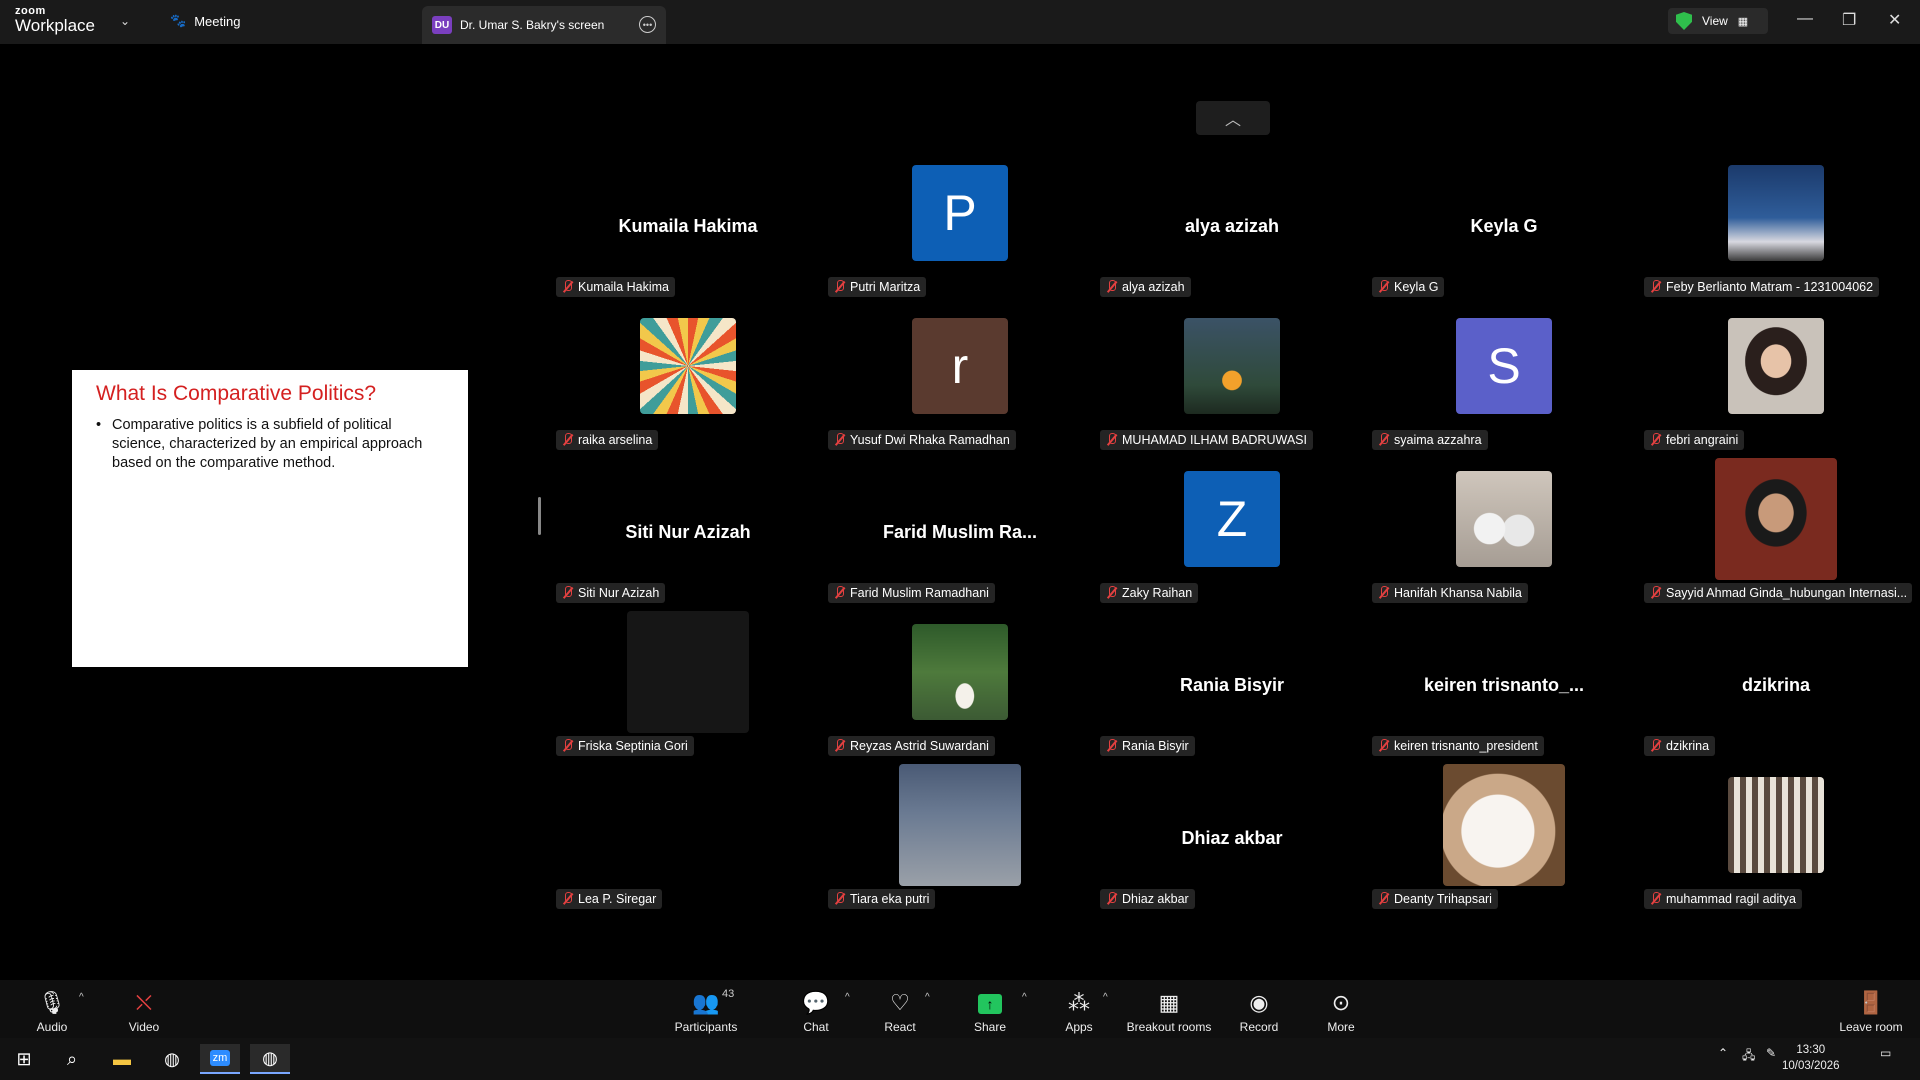 This screenshot has width=1920, height=1080. I want to click on participant-tile: Lea P. Siregar, so click(688, 850).